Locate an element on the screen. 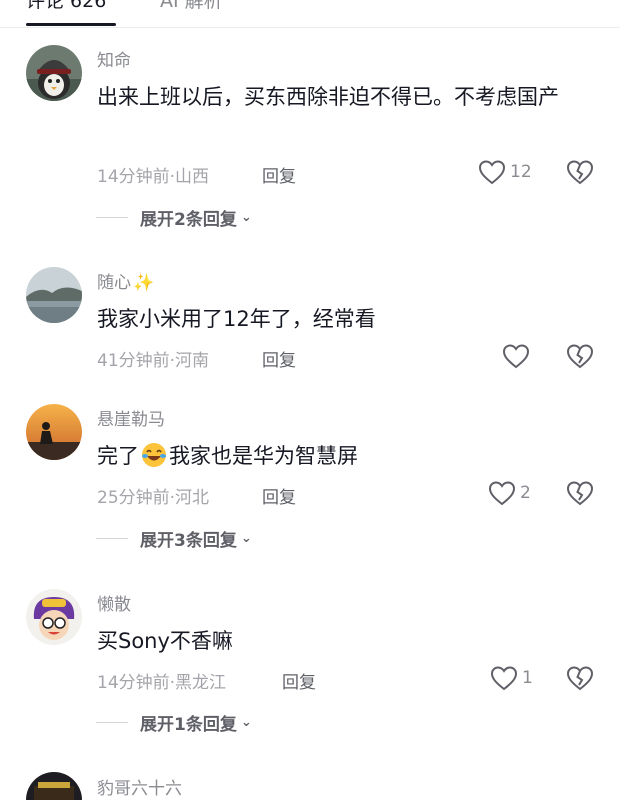 The image size is (620, 800). like-count: 2 is located at coordinates (525, 493).